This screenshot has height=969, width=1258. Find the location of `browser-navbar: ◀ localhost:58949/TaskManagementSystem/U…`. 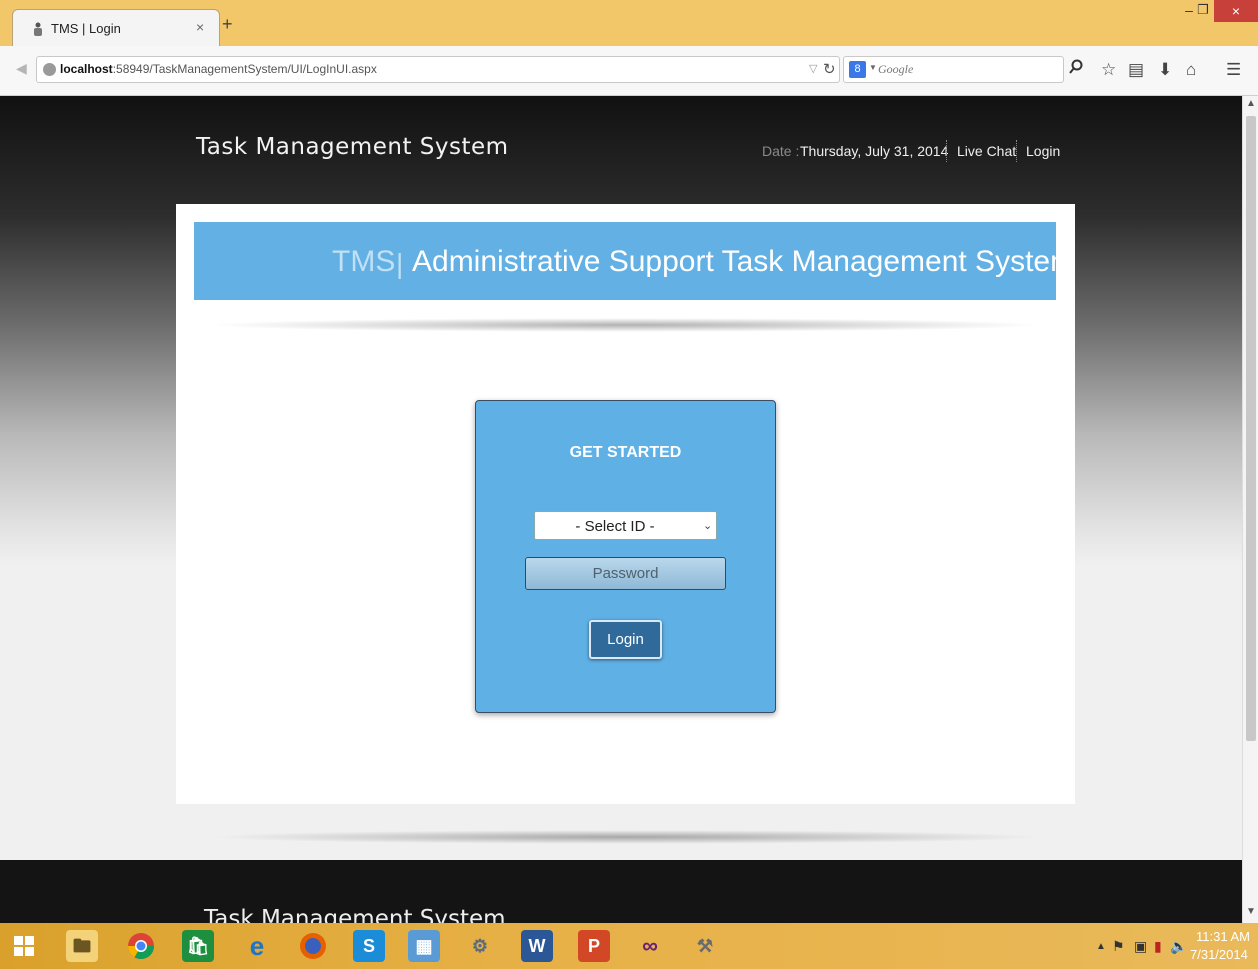

browser-navbar: ◀ localhost:58949/TaskManagementSystem/U… is located at coordinates (629, 71).